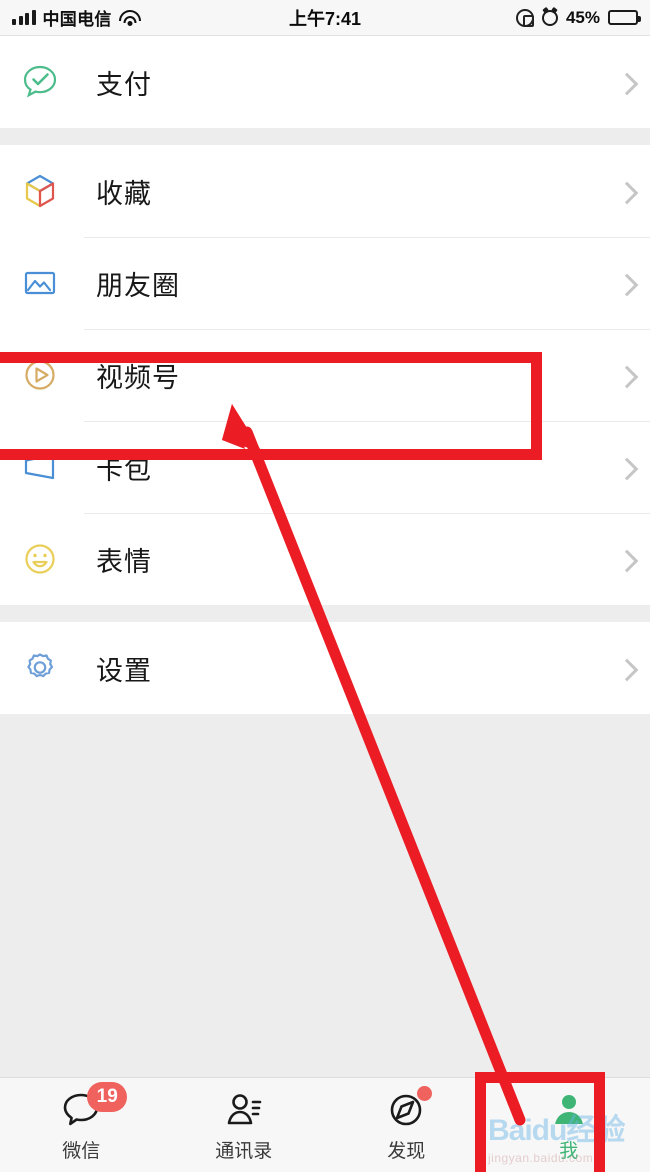  Describe the element at coordinates (40, 283) in the screenshot. I see `moments-icon` at that location.